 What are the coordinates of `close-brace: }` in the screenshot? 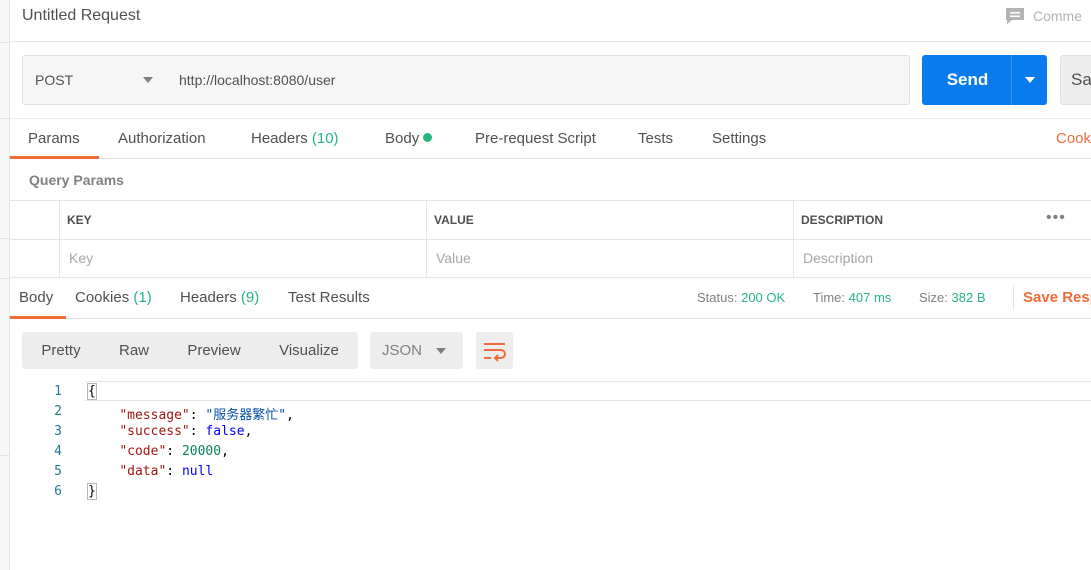 It's located at (92, 491).